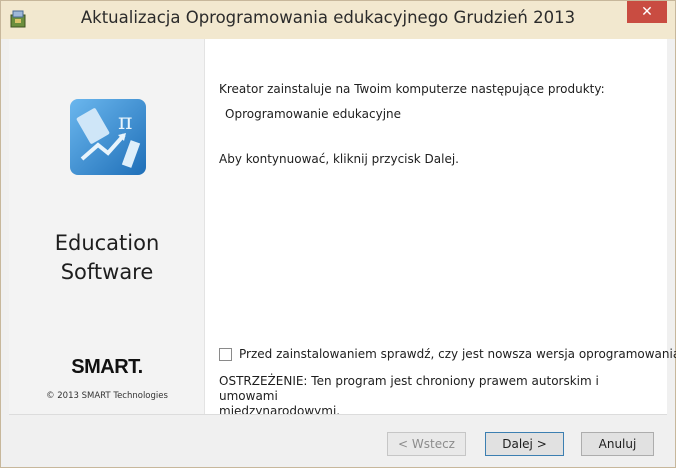 The image size is (676, 468). I want to click on check-updates-checkbox, so click(225, 354).